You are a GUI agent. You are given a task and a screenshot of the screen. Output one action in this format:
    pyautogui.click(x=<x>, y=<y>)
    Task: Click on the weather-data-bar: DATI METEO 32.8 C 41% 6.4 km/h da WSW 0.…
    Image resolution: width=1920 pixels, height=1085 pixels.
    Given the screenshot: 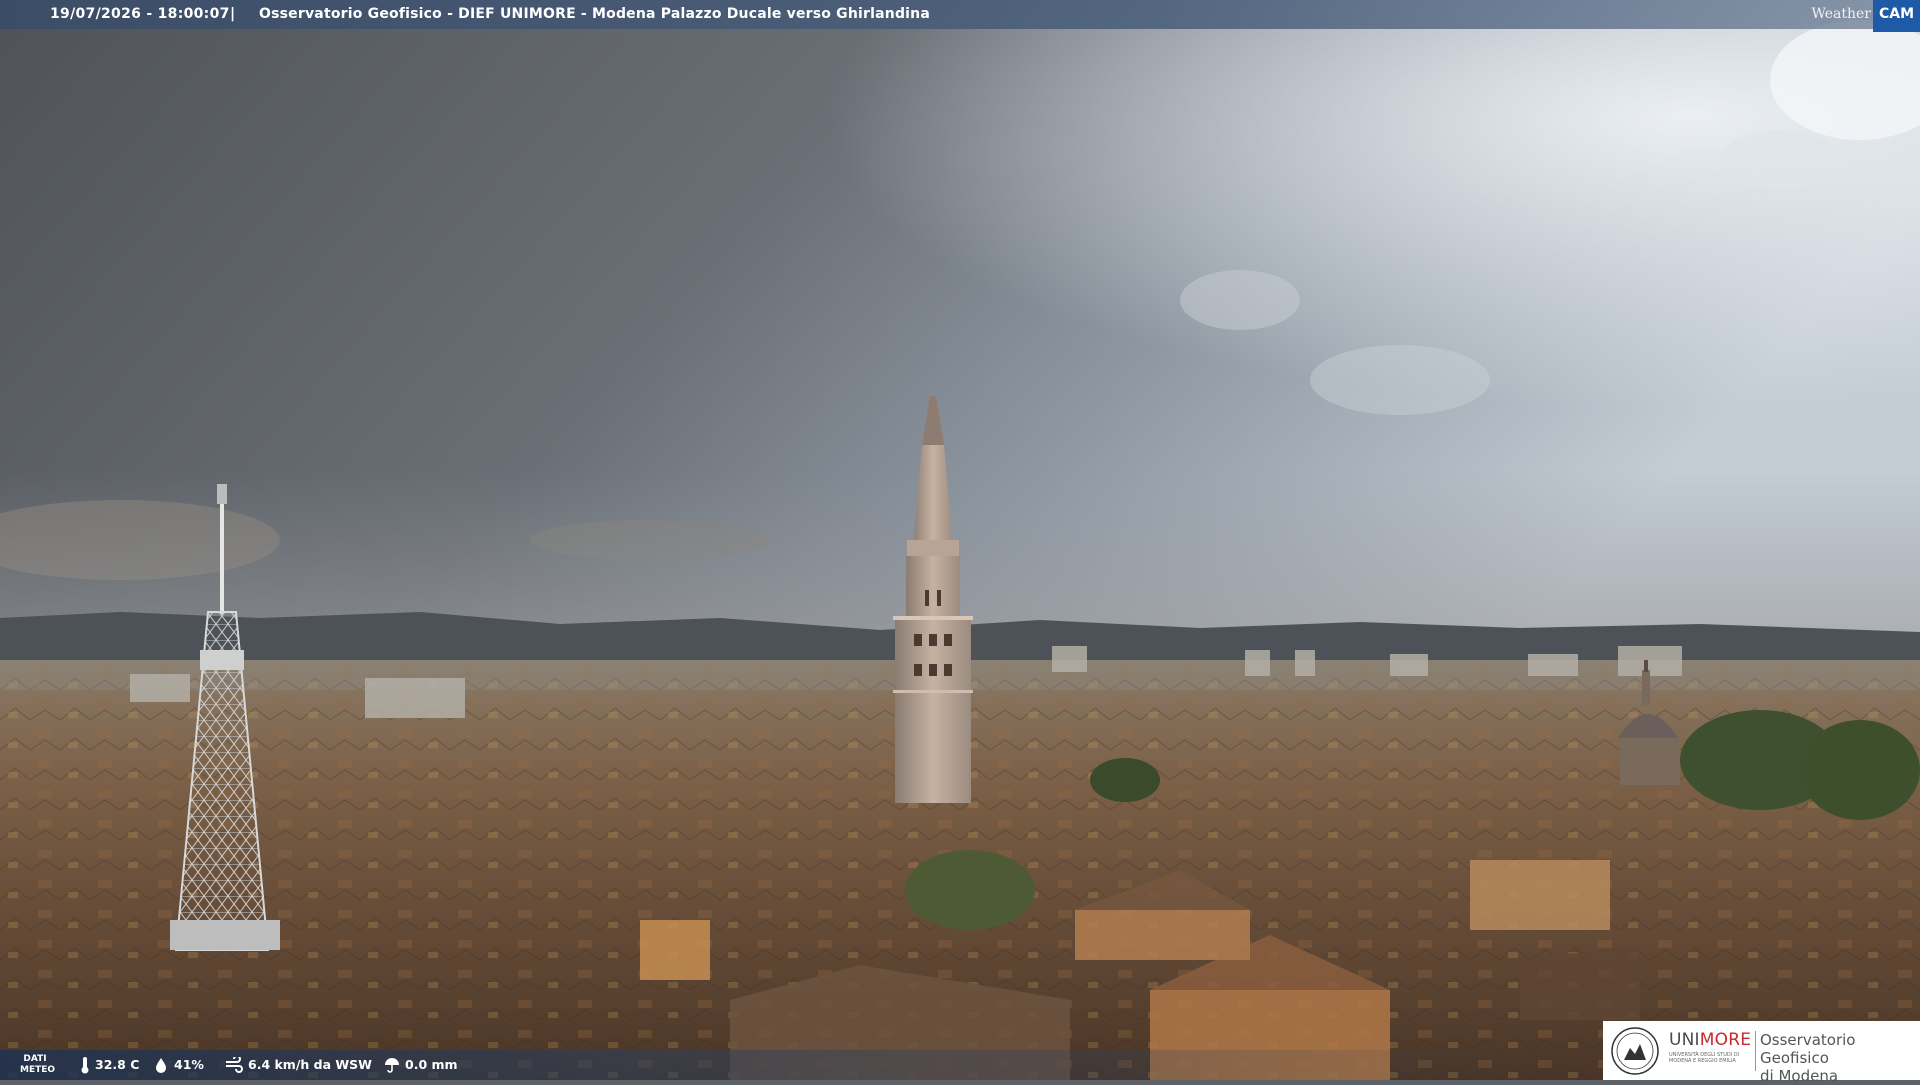 What is the action you would take?
    pyautogui.click(x=800, y=1065)
    